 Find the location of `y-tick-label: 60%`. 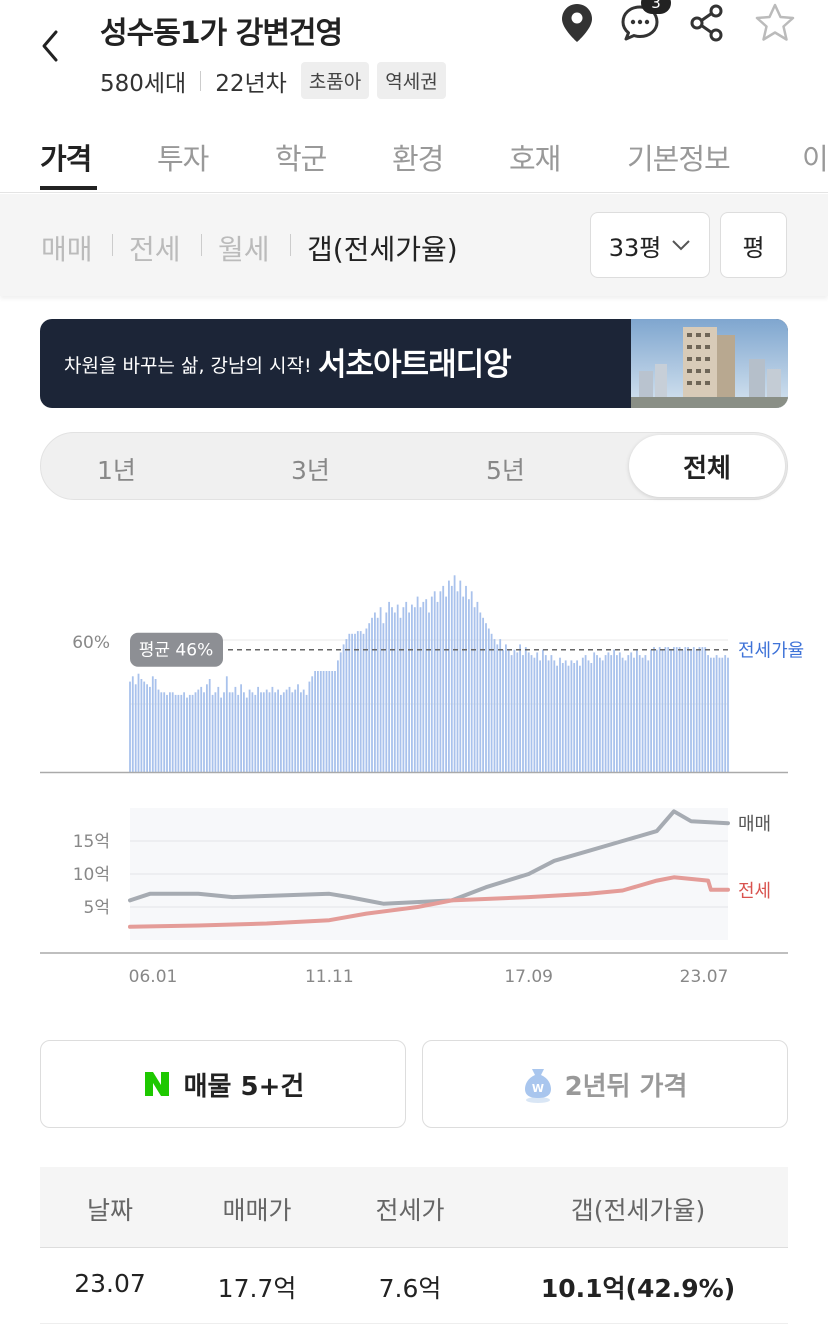

y-tick-label: 60% is located at coordinates (91, 643).